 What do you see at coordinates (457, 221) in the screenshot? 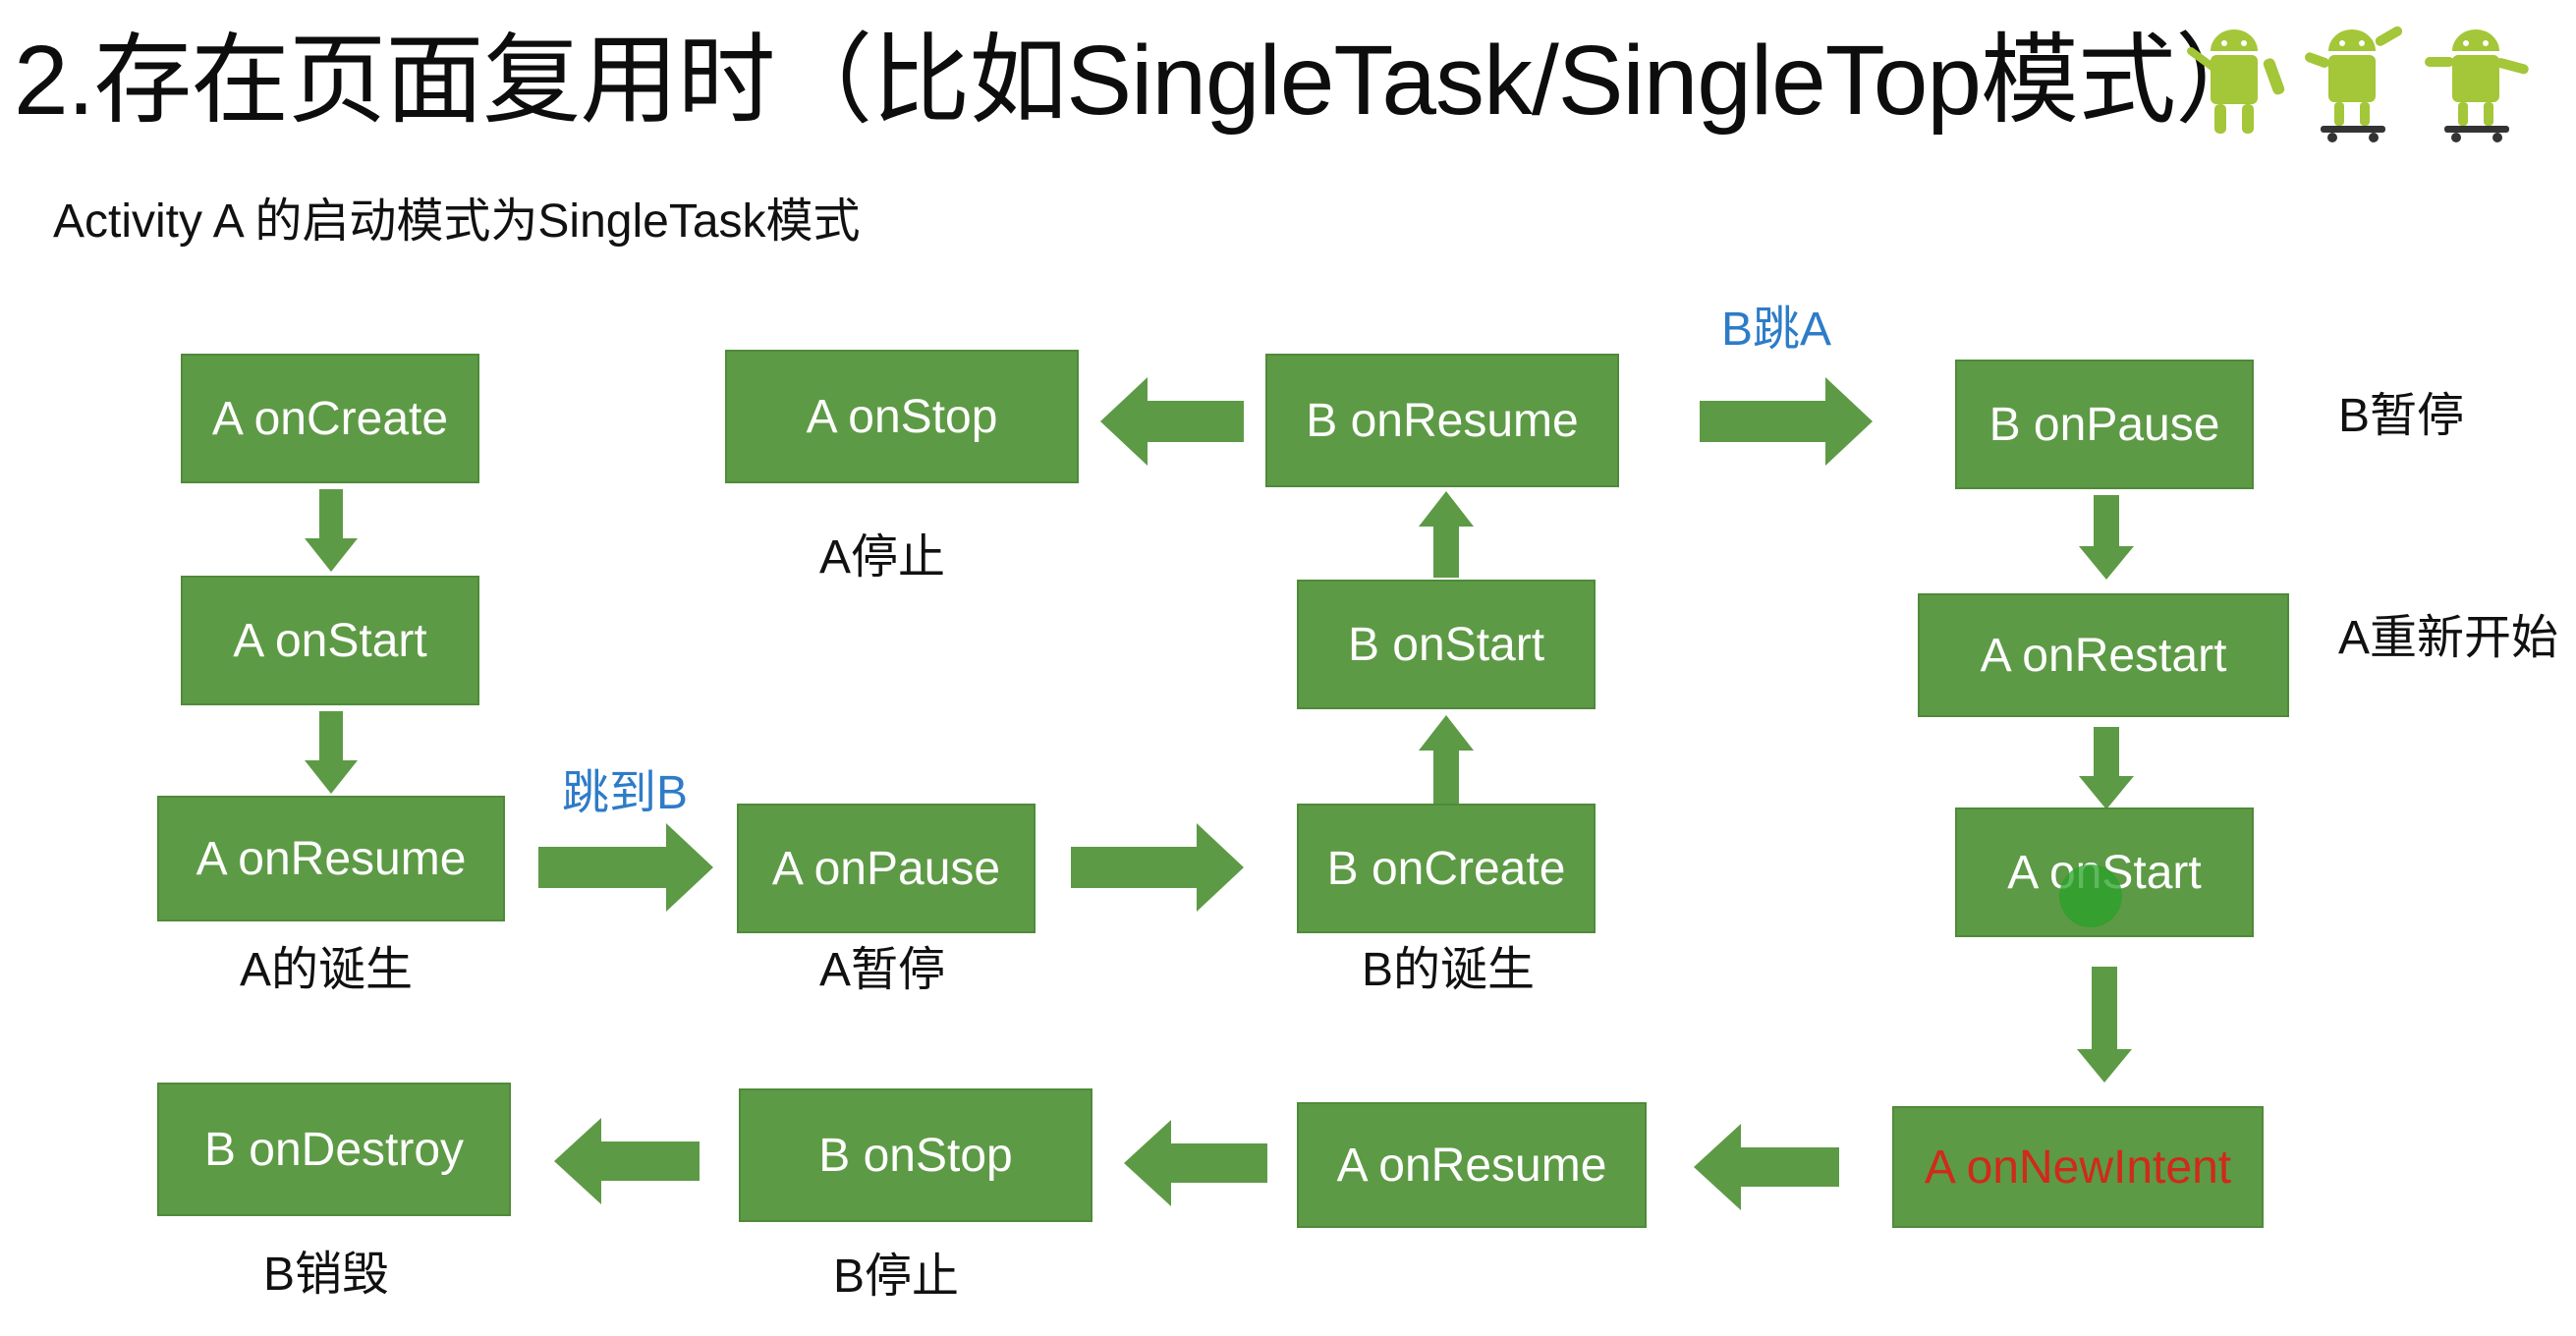
I see `subtitle: Activity A 的启动模式为SingleTask模式` at bounding box center [457, 221].